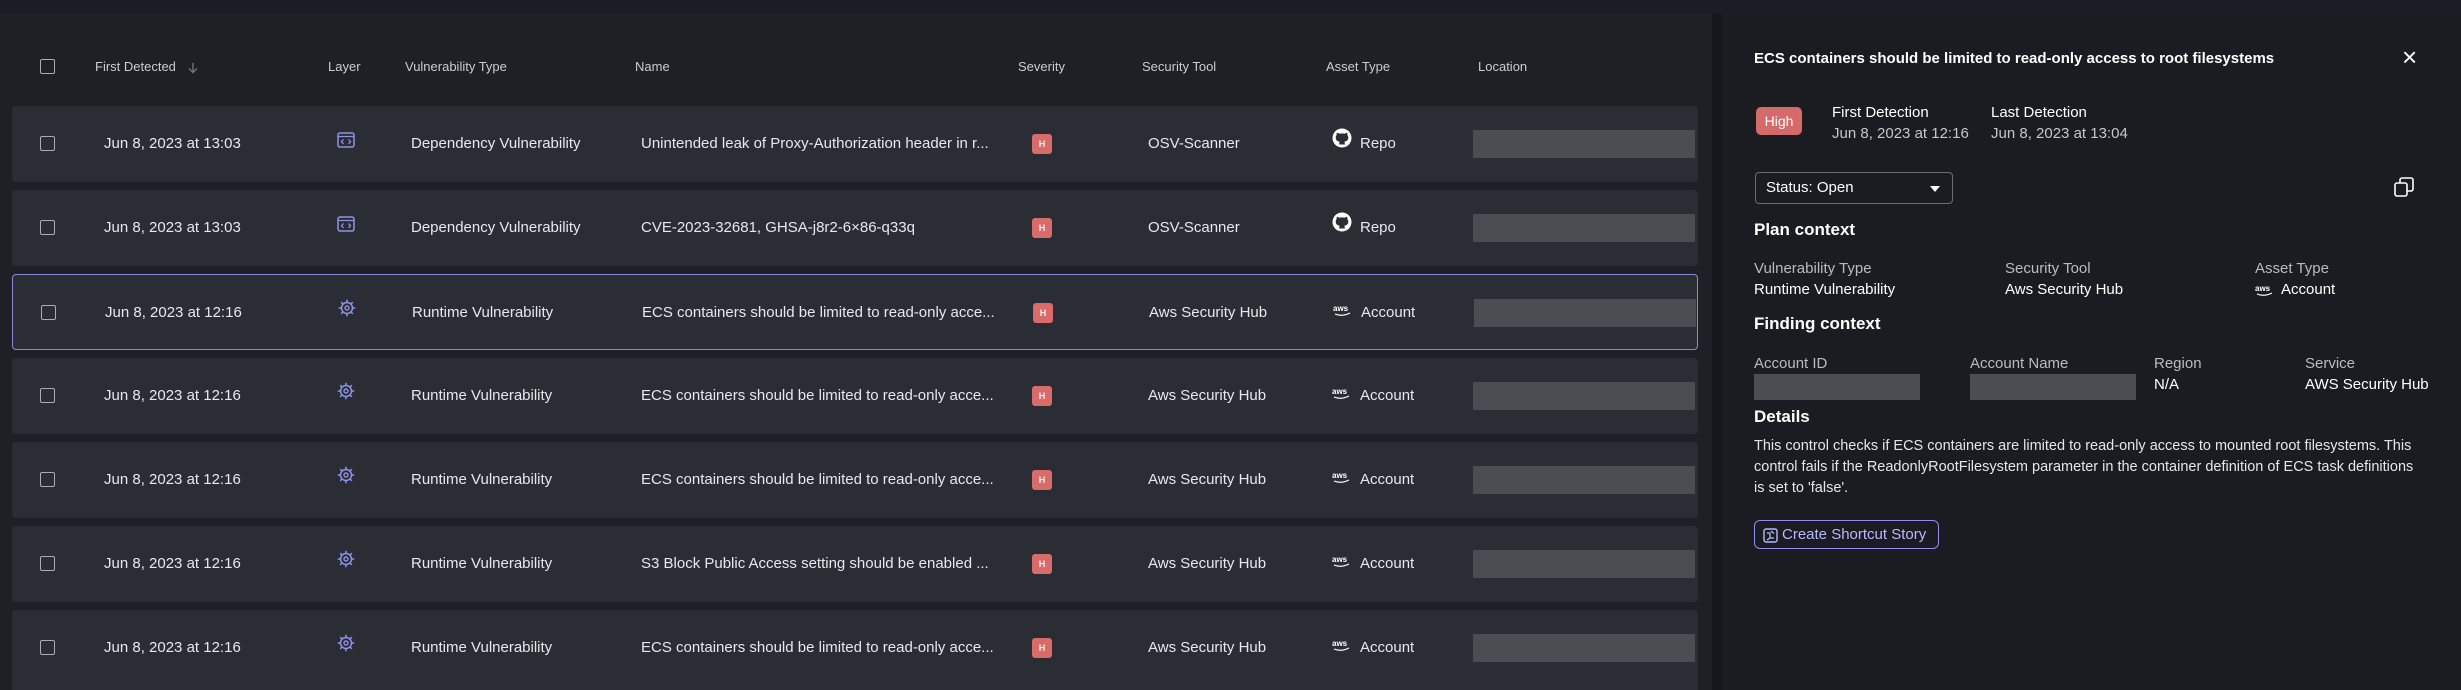 The width and height of the screenshot is (2461, 690). What do you see at coordinates (47, 66) in the screenshot?
I see `select-all-checkbox` at bounding box center [47, 66].